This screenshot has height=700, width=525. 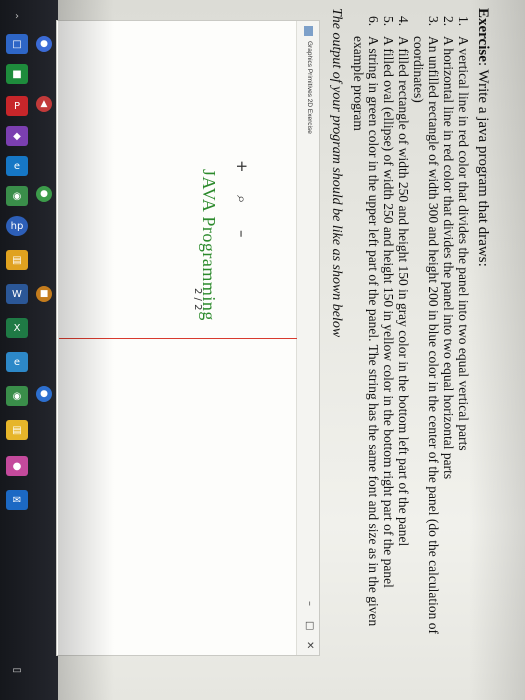 What do you see at coordinates (17, 362) in the screenshot?
I see `edge-icon-2: e` at bounding box center [17, 362].